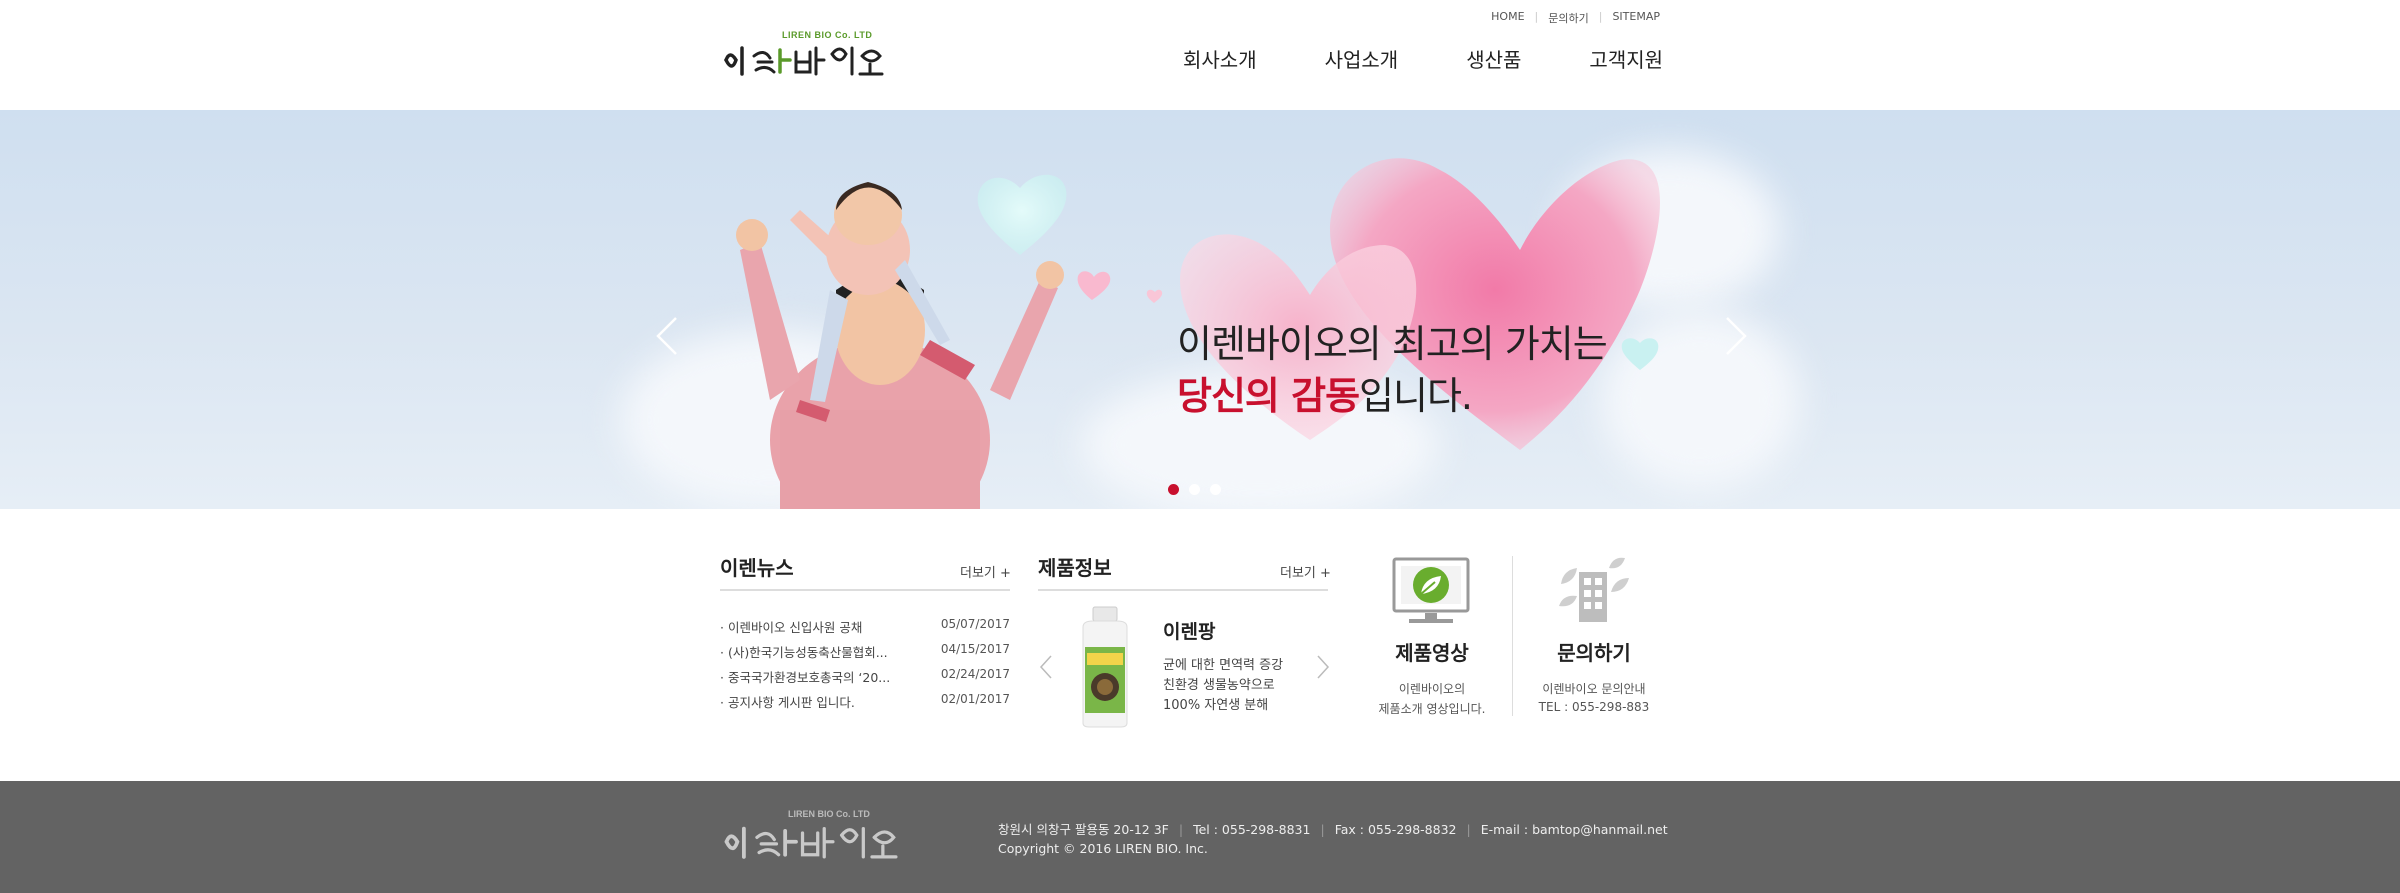  Describe the element at coordinates (1594, 689) in the screenshot. I see `contact-desc-line: 이렌바이오 문의안내` at that location.